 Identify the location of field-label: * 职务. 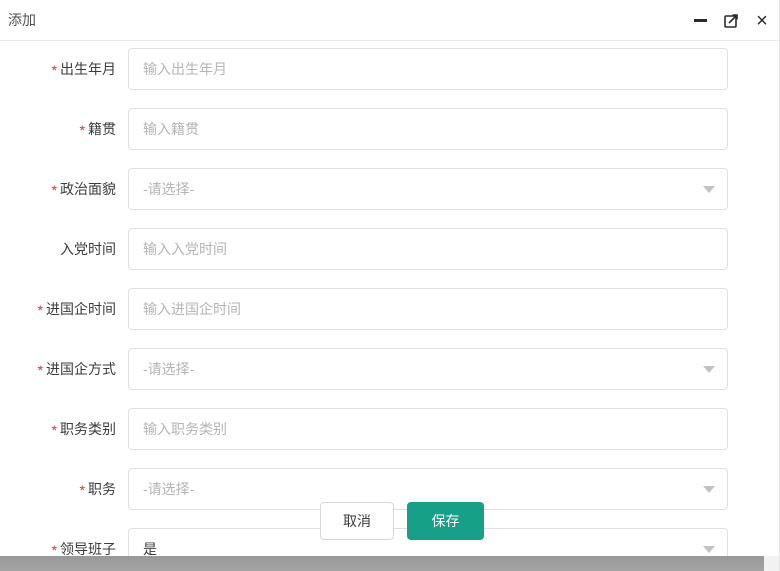
(58, 489).